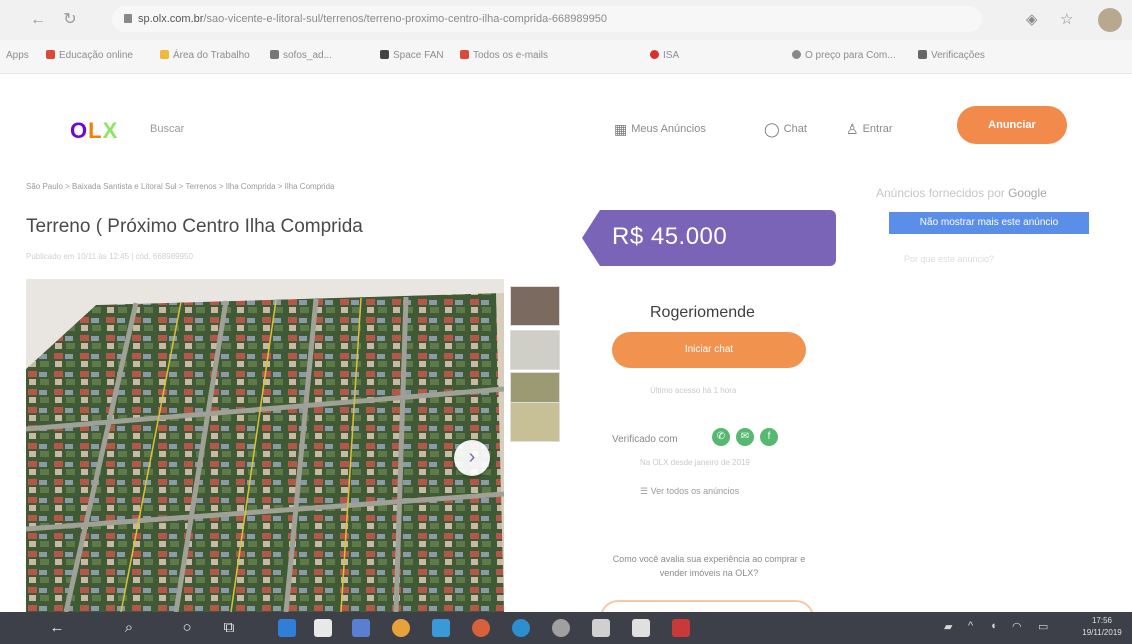 The width and height of the screenshot is (1132, 644). What do you see at coordinates (110, 130) in the screenshot?
I see `logo-letter-x: X` at bounding box center [110, 130].